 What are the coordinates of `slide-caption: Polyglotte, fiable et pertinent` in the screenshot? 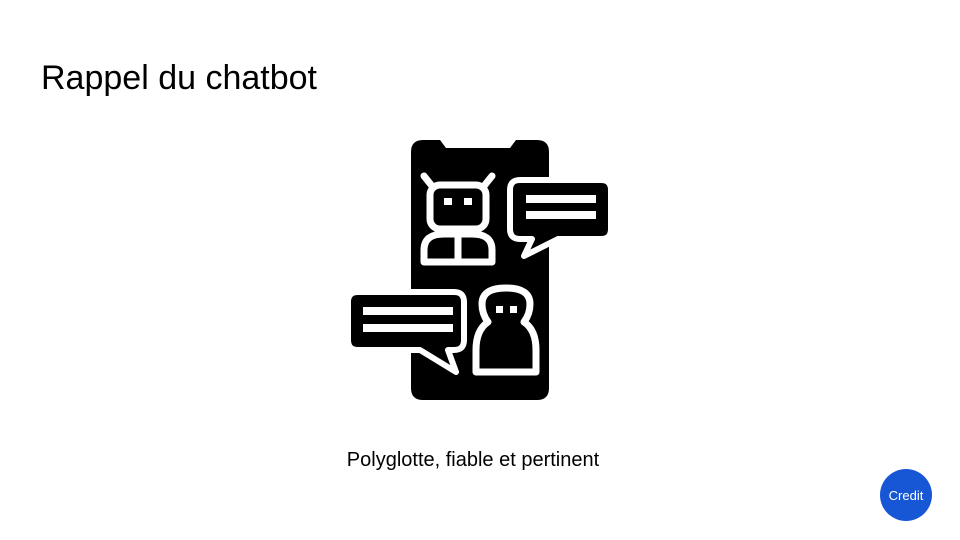 It's located at (473, 460).